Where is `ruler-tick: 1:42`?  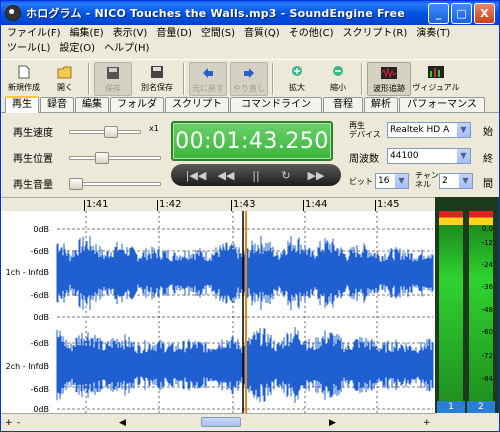
ruler-tick: 1:42 is located at coordinates (169, 205).